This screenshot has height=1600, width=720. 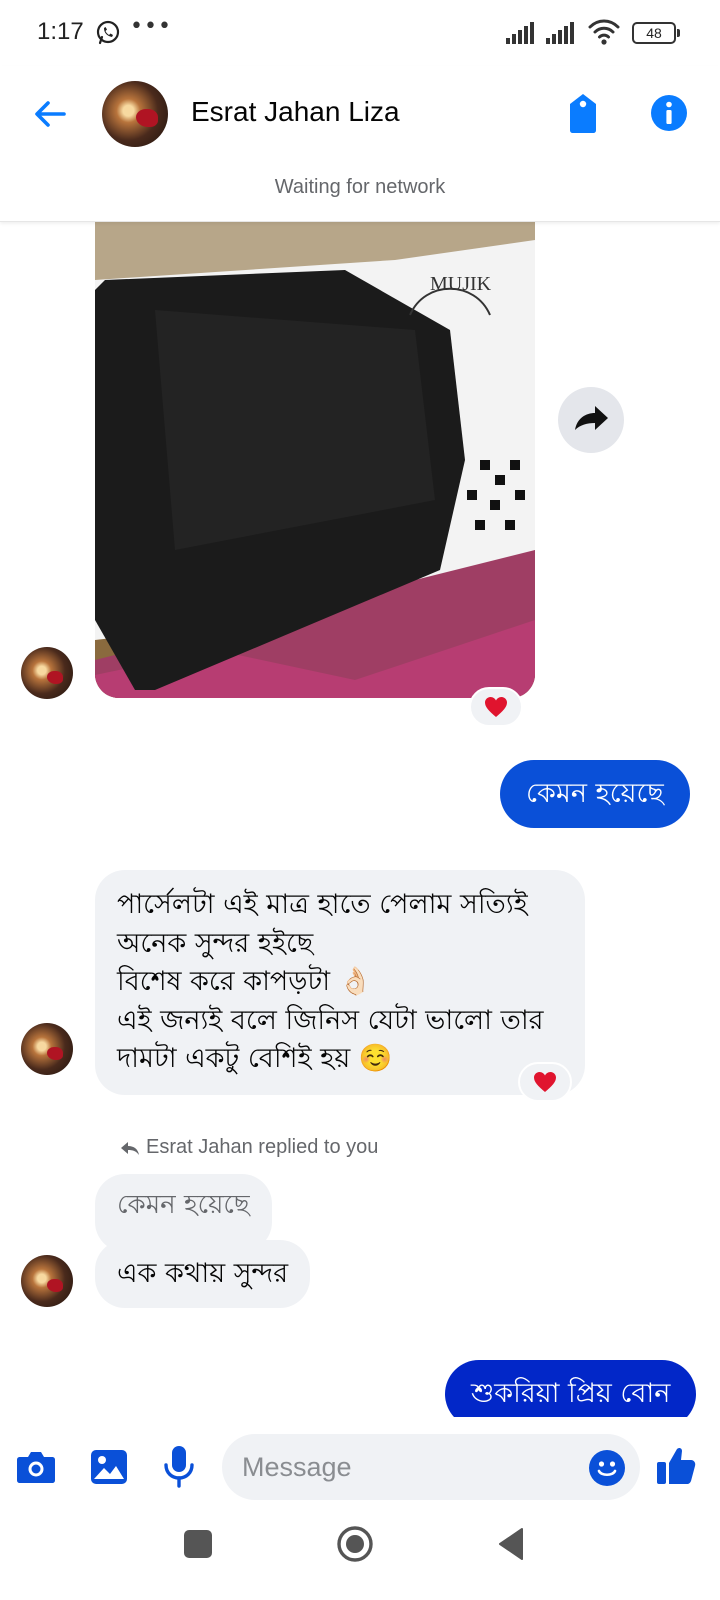 I want to click on forward-arrow-icon, so click(x=591, y=418).